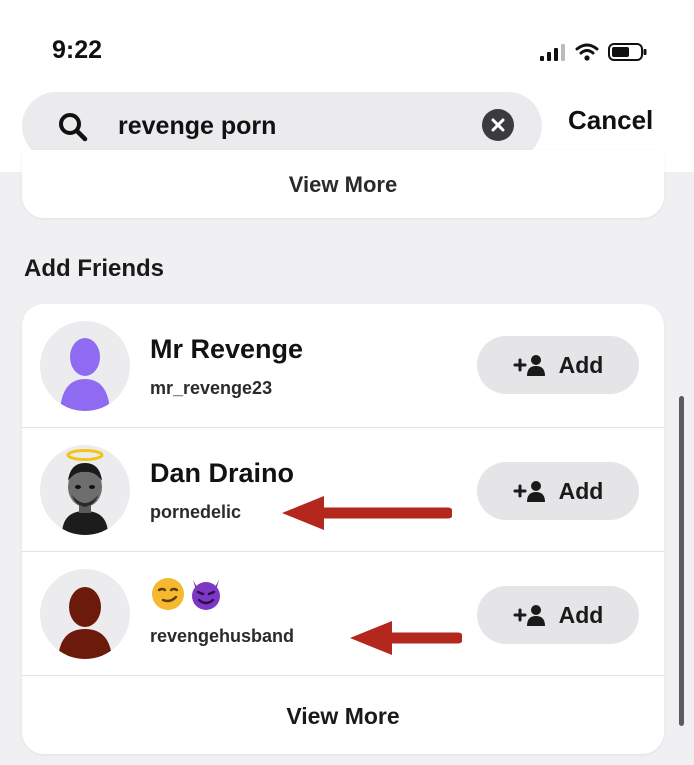 This screenshot has width=694, height=765. What do you see at coordinates (85, 366) in the screenshot?
I see `purple-silhouette-avatar` at bounding box center [85, 366].